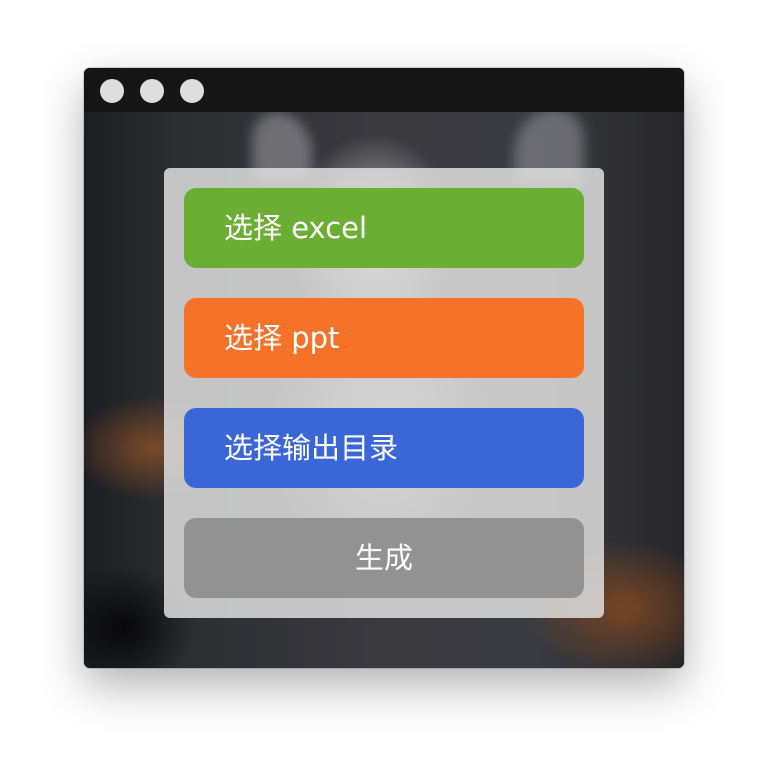 The width and height of the screenshot is (768, 768). I want to click on minimize-window-button, so click(152, 91).